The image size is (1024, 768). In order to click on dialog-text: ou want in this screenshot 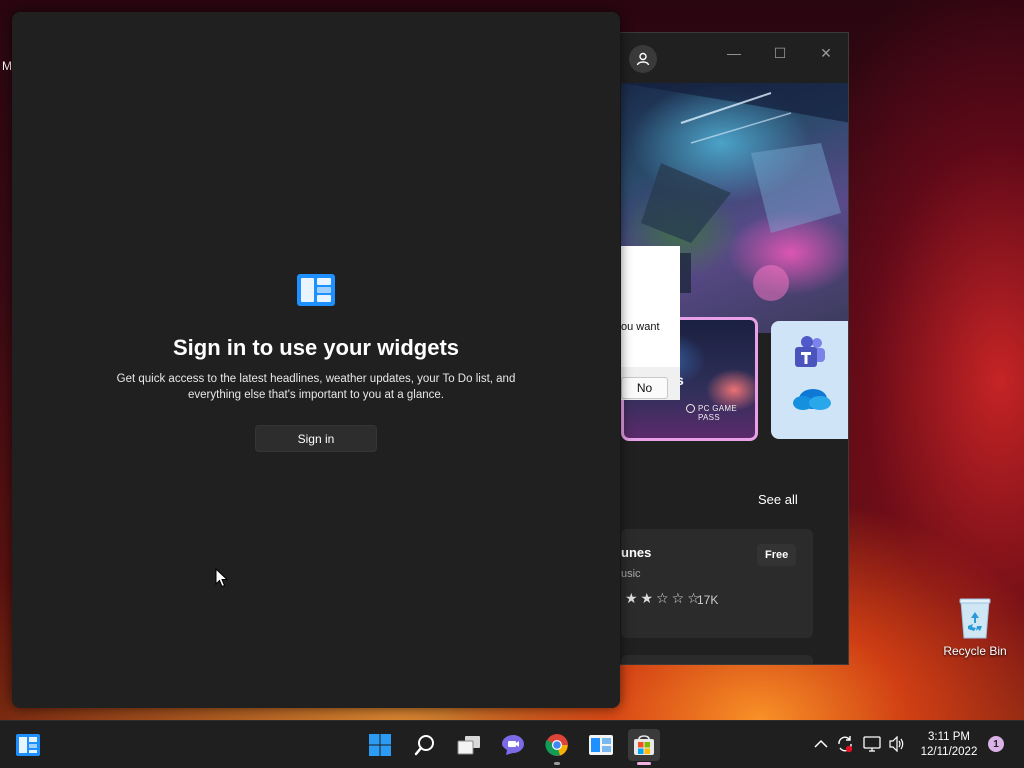, I will do `click(640, 327)`.